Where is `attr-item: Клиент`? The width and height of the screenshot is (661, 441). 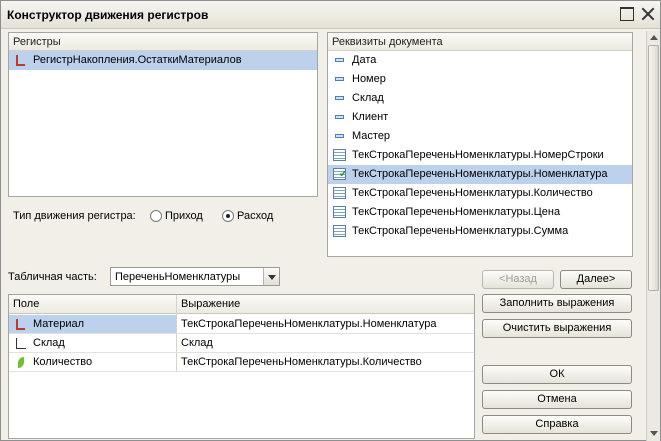
attr-item: Клиент is located at coordinates (480, 117).